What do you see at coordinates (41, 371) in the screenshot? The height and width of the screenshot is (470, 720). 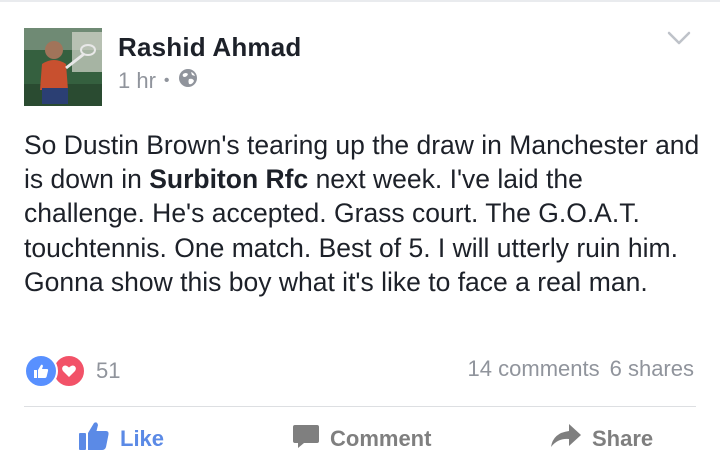 I see `like-reaction-icon` at bounding box center [41, 371].